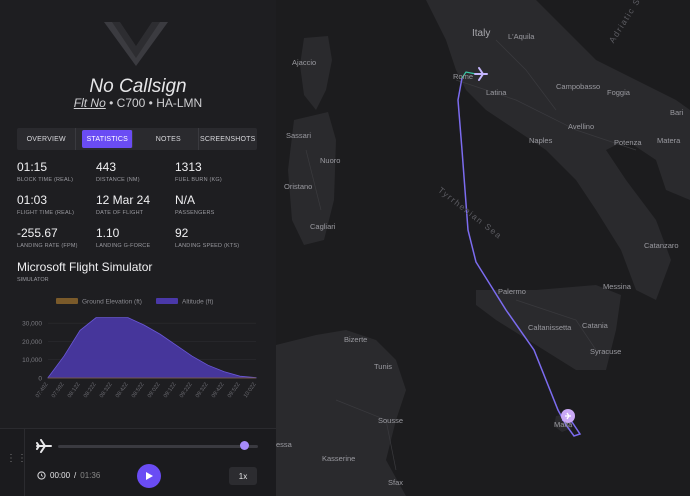  I want to click on africa-landmass, so click(341, 413).